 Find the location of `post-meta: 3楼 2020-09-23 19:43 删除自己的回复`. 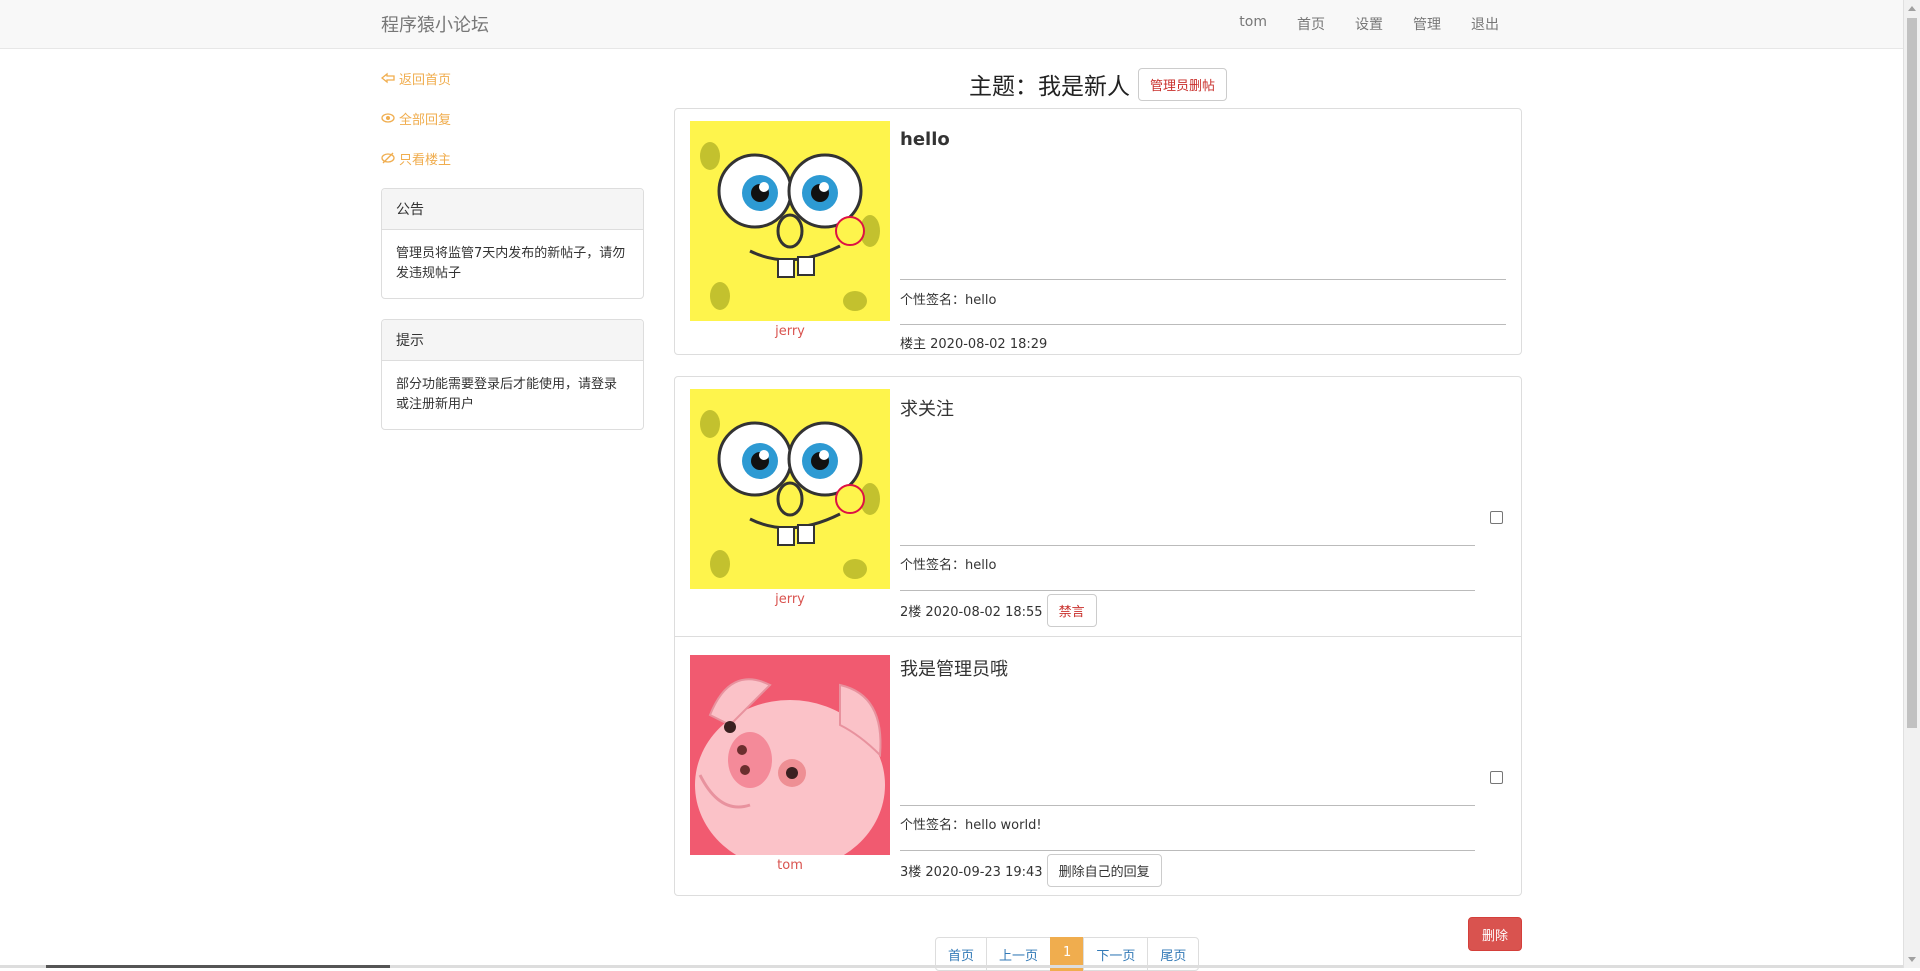

post-meta: 3楼 2020-09-23 19:43 删除自己的回复 is located at coordinates (1031, 870).